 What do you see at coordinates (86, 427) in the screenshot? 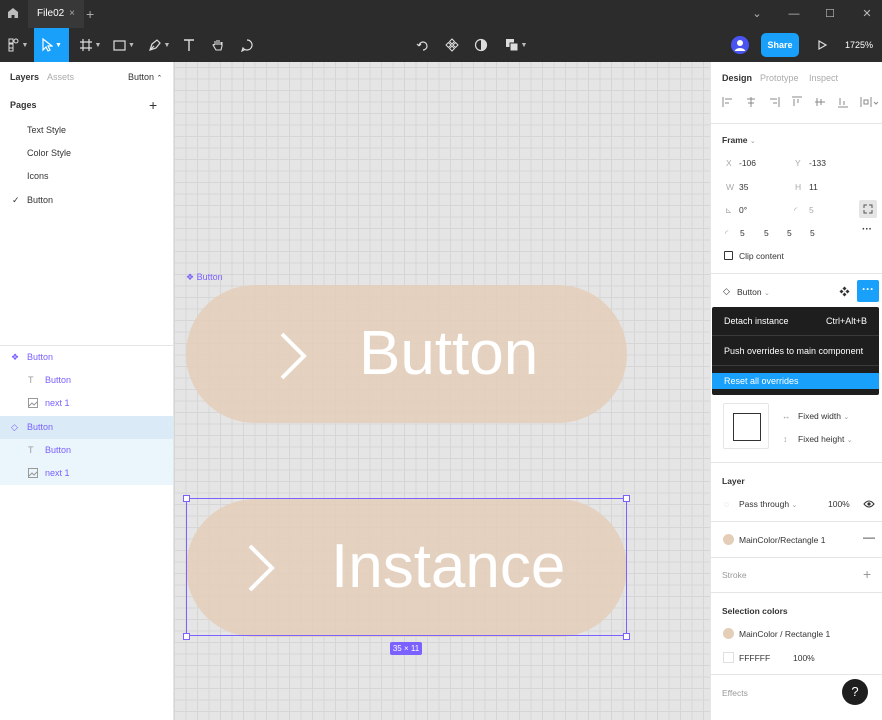
I see `layer-row-selected: ◇ Button` at bounding box center [86, 427].